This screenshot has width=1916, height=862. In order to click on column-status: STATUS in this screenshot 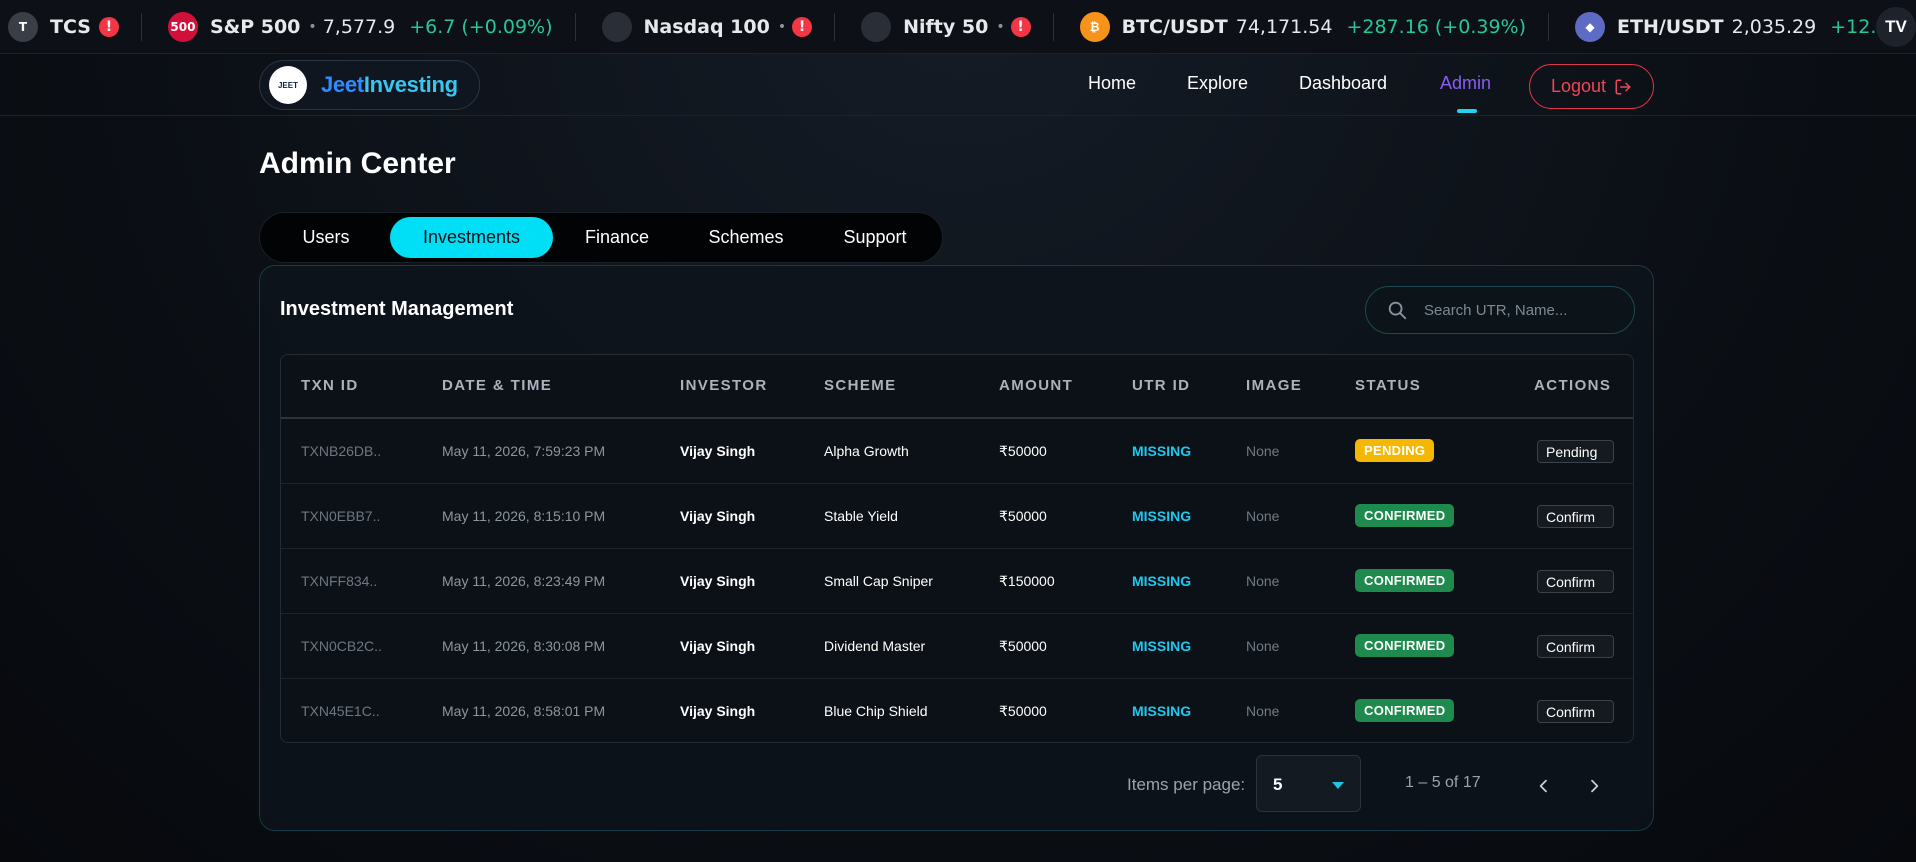, I will do `click(1388, 385)`.